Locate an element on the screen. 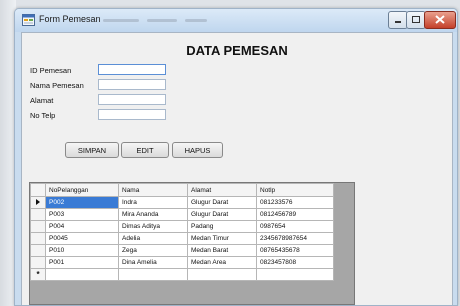  maximize-icon is located at coordinates (416, 19).